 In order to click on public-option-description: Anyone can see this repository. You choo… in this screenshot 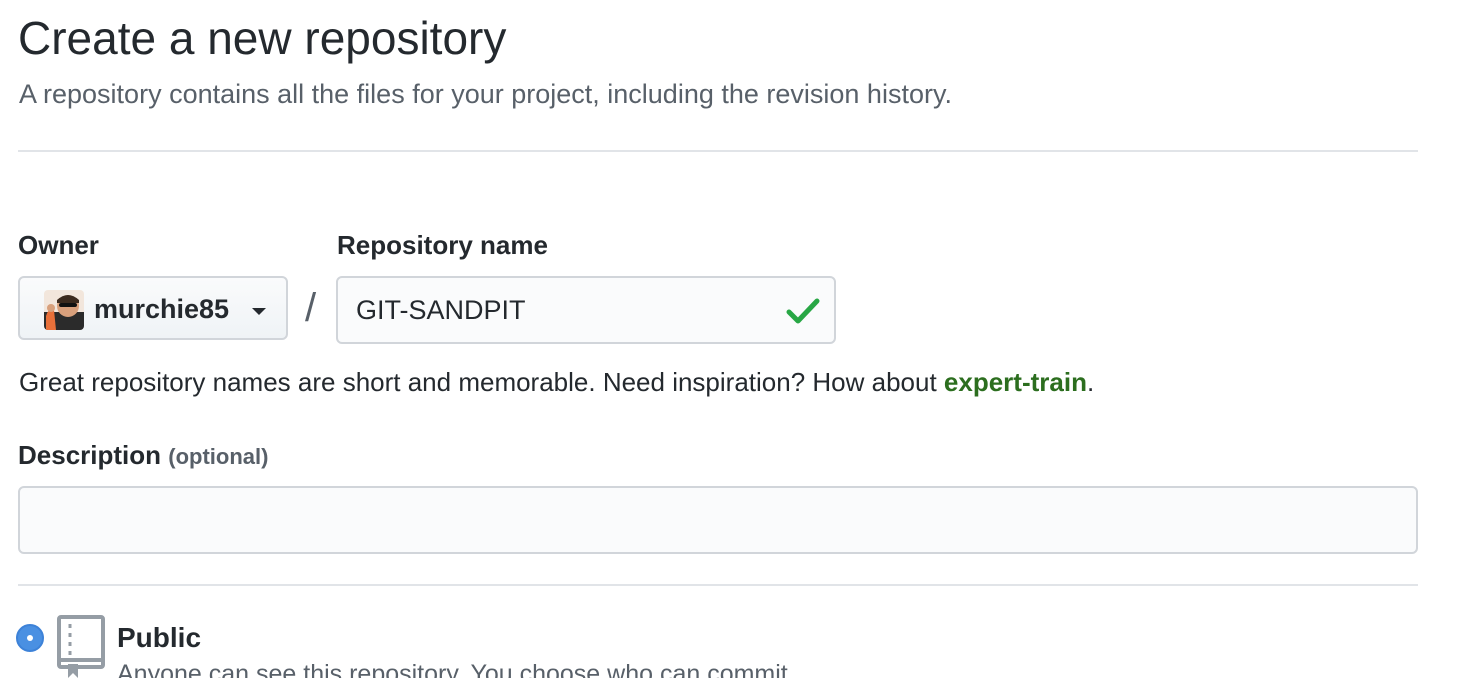, I will do `click(456, 669)`.